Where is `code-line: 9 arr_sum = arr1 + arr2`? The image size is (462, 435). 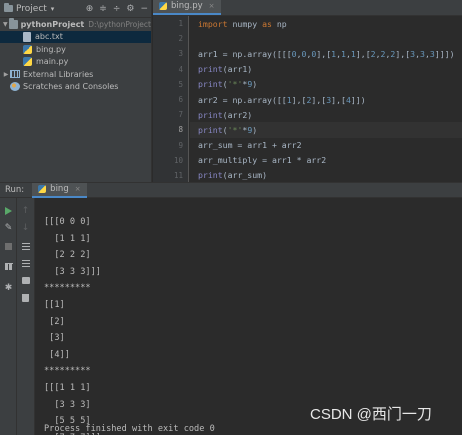 code-line: 9 arr_sum = arr1 + arr2 is located at coordinates (320, 145).